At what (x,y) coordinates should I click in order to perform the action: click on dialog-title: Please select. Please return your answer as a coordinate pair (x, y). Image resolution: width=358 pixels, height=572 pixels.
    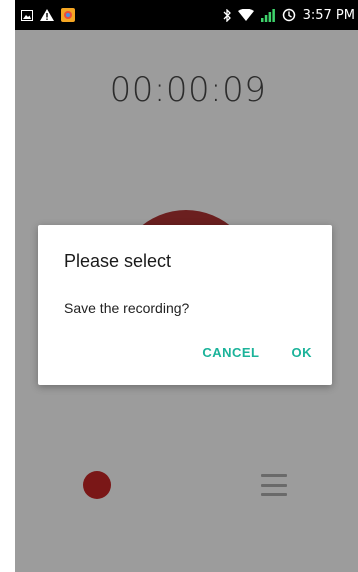
    Looking at the image, I should click on (118, 261).